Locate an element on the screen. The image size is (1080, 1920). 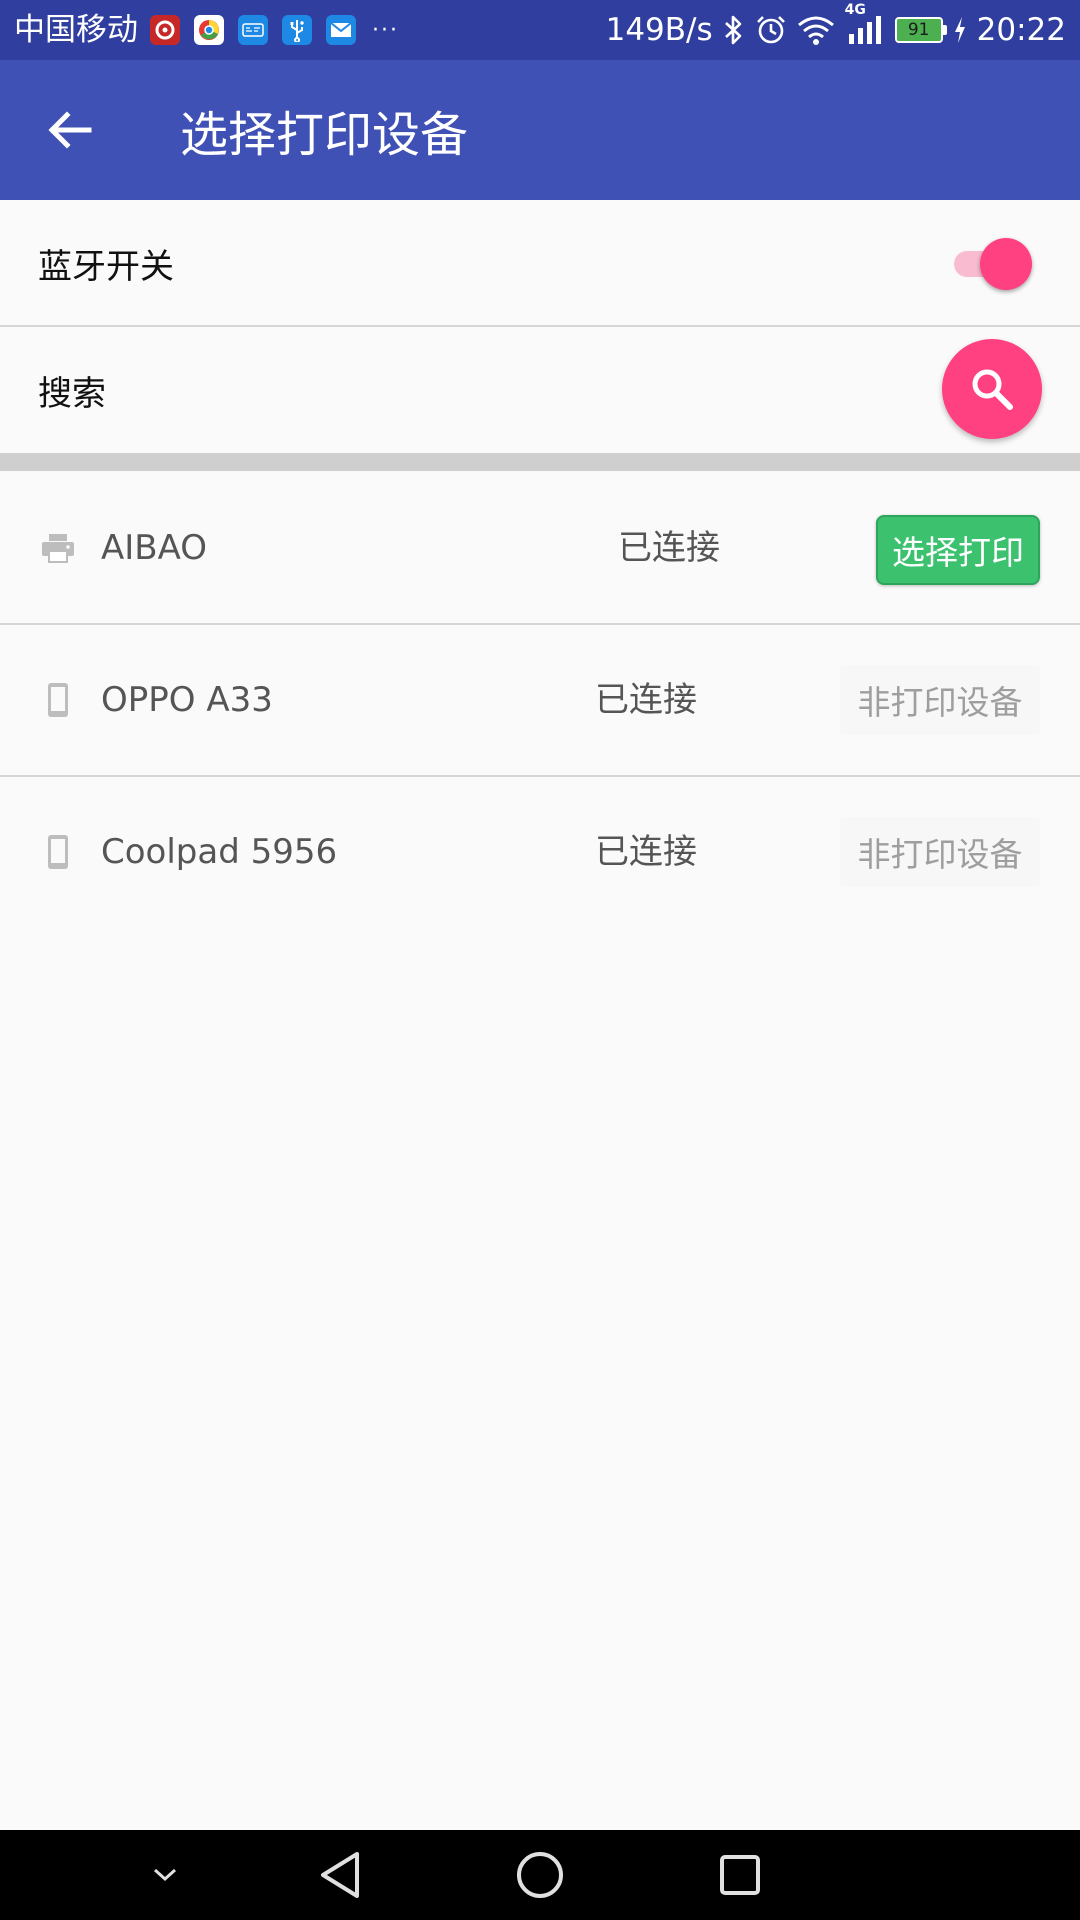
sms-app-icon is located at coordinates (253, 30).